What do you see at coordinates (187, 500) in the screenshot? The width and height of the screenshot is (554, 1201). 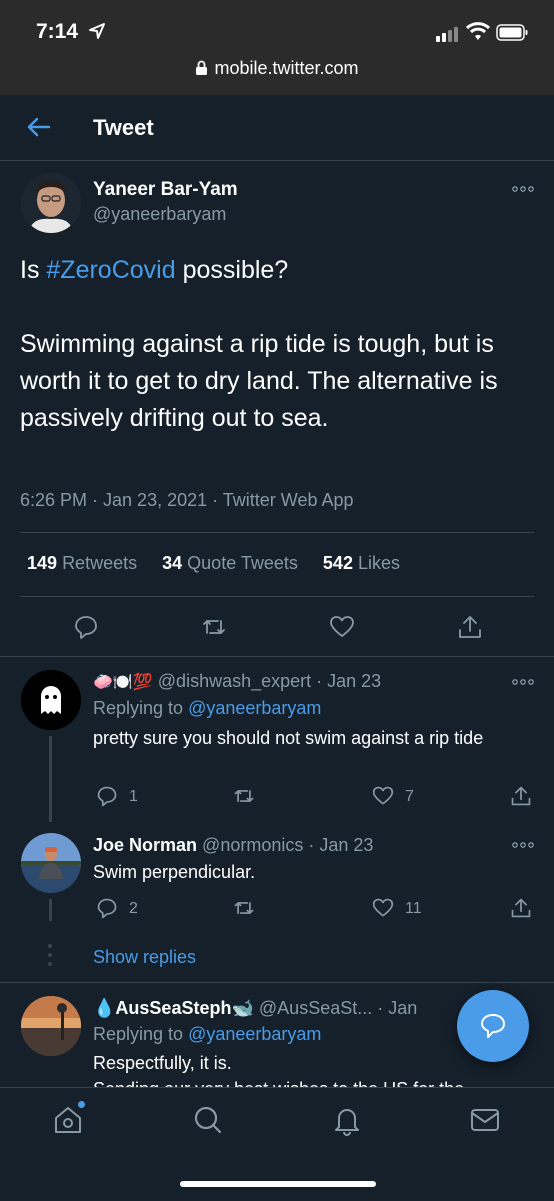 I see `tweet-meta: 6:26 PM · Jan 23, 2021 · Twitter Web App` at bounding box center [187, 500].